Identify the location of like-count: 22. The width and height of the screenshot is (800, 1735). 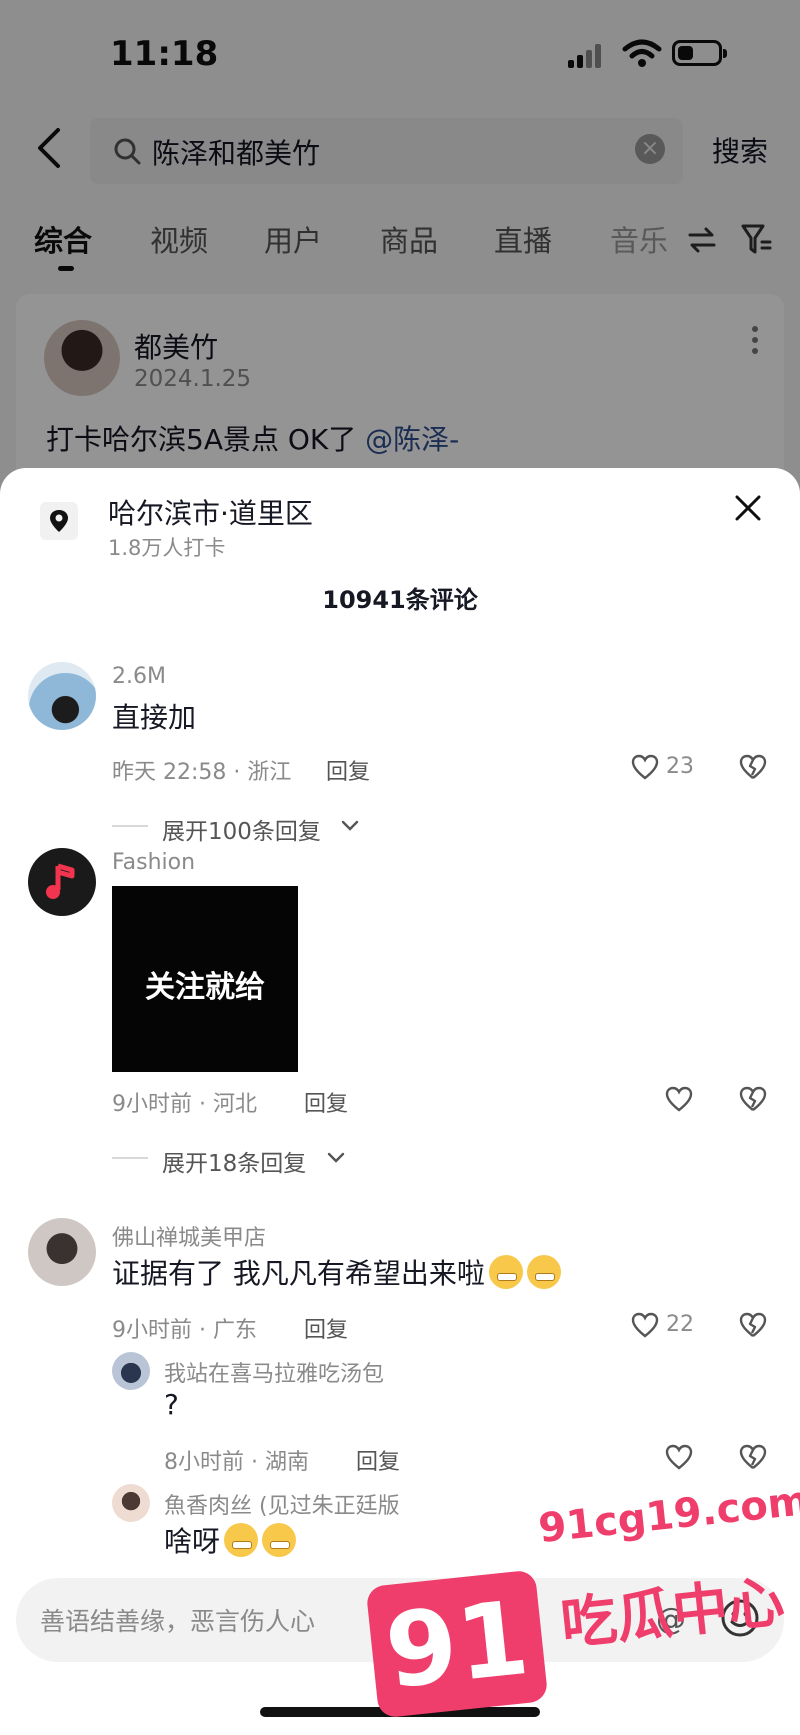
(680, 1324).